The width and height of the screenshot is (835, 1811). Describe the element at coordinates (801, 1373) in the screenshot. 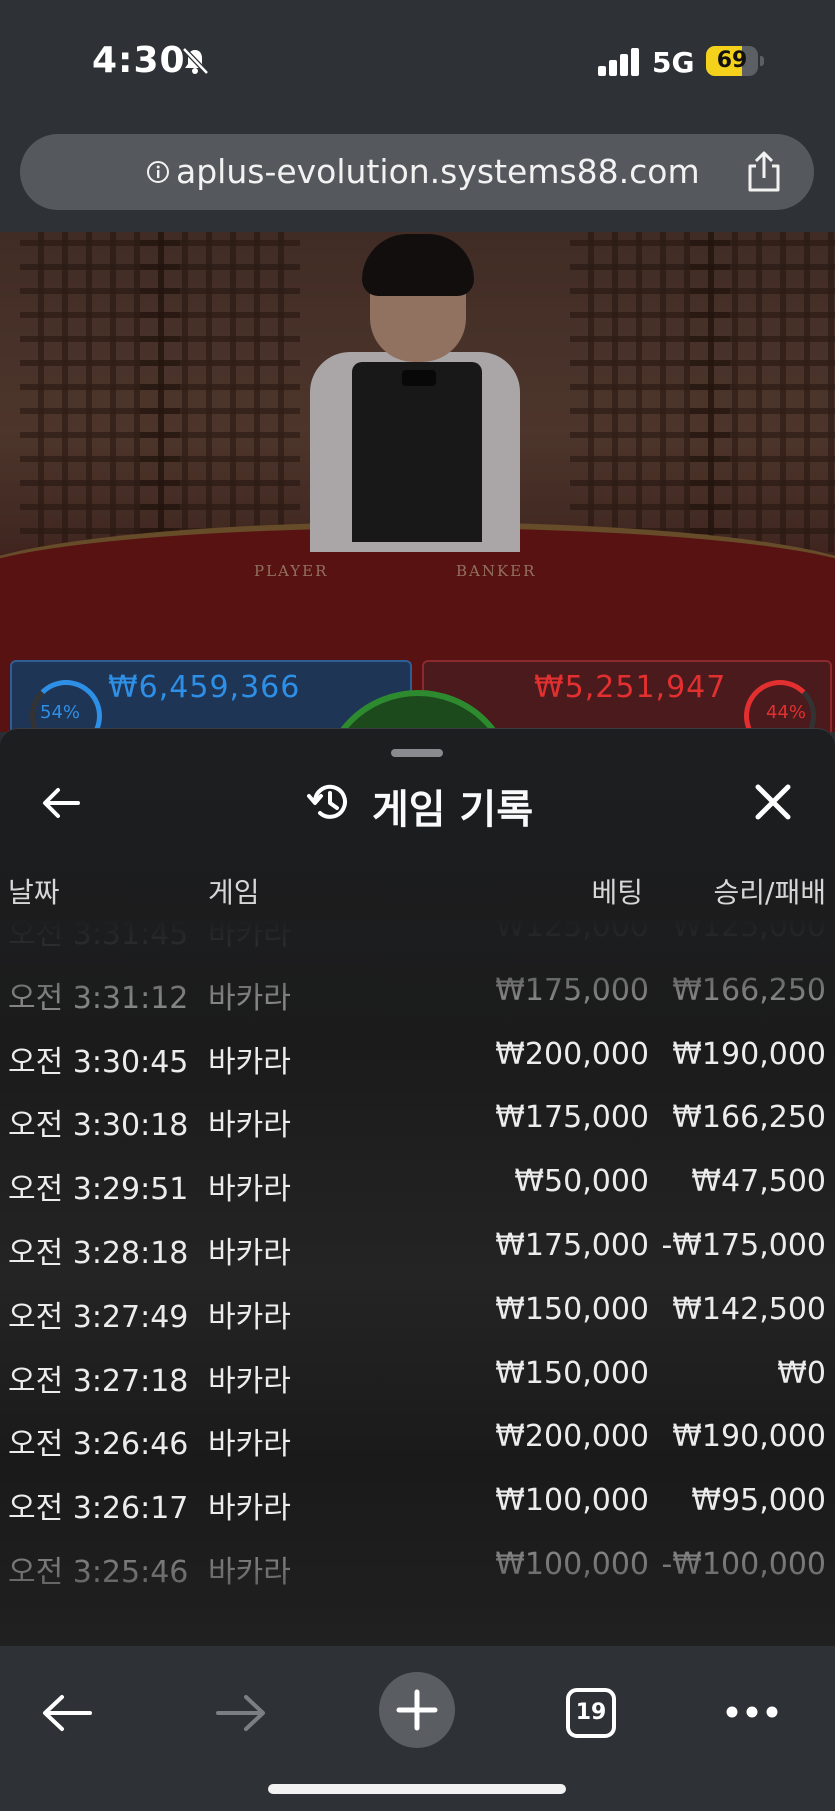

I see `row-result: ₩0` at that location.